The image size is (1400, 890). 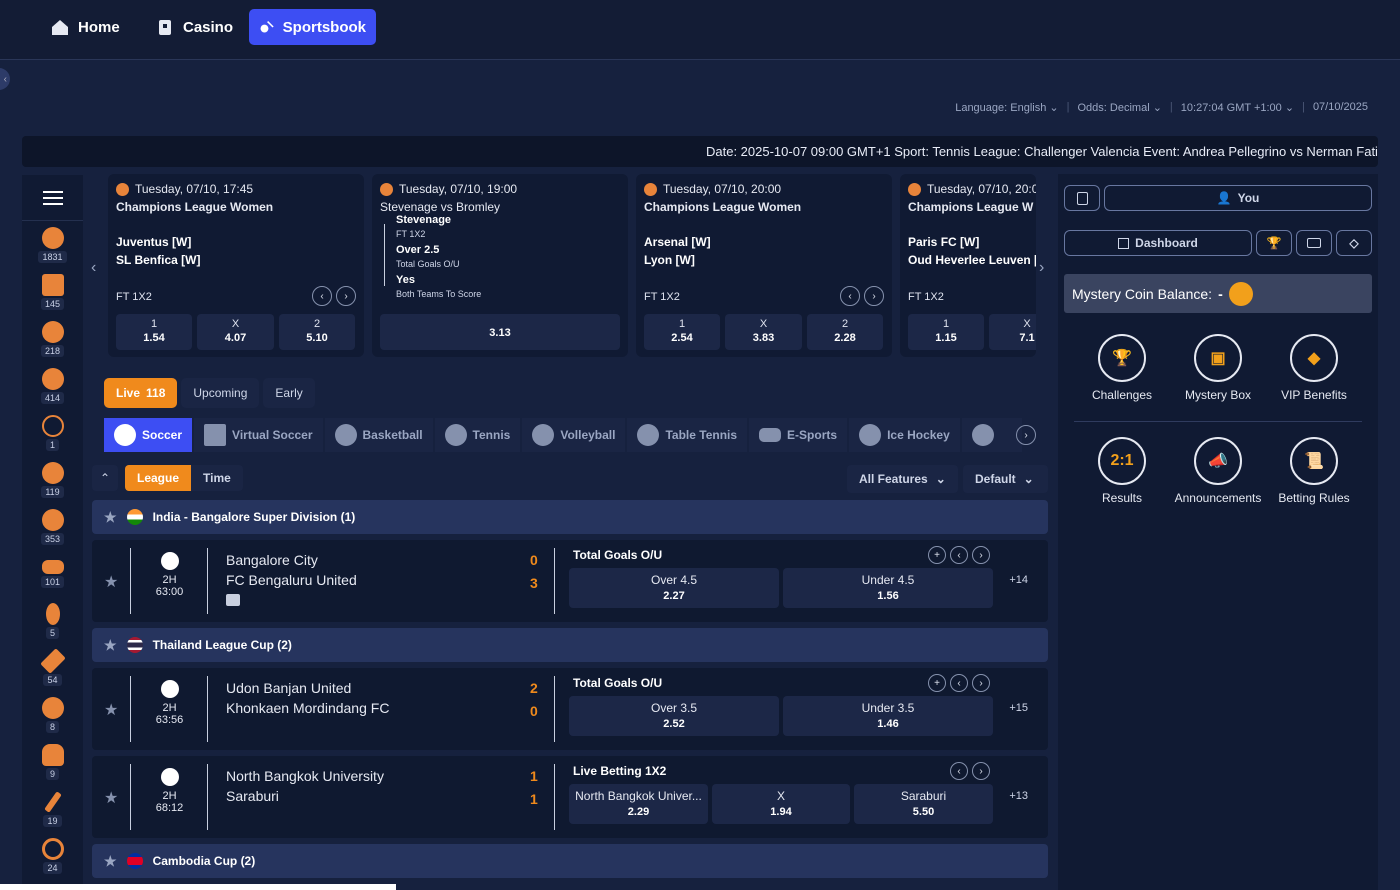 I want to click on group-by-time: Time, so click(x=217, y=478).